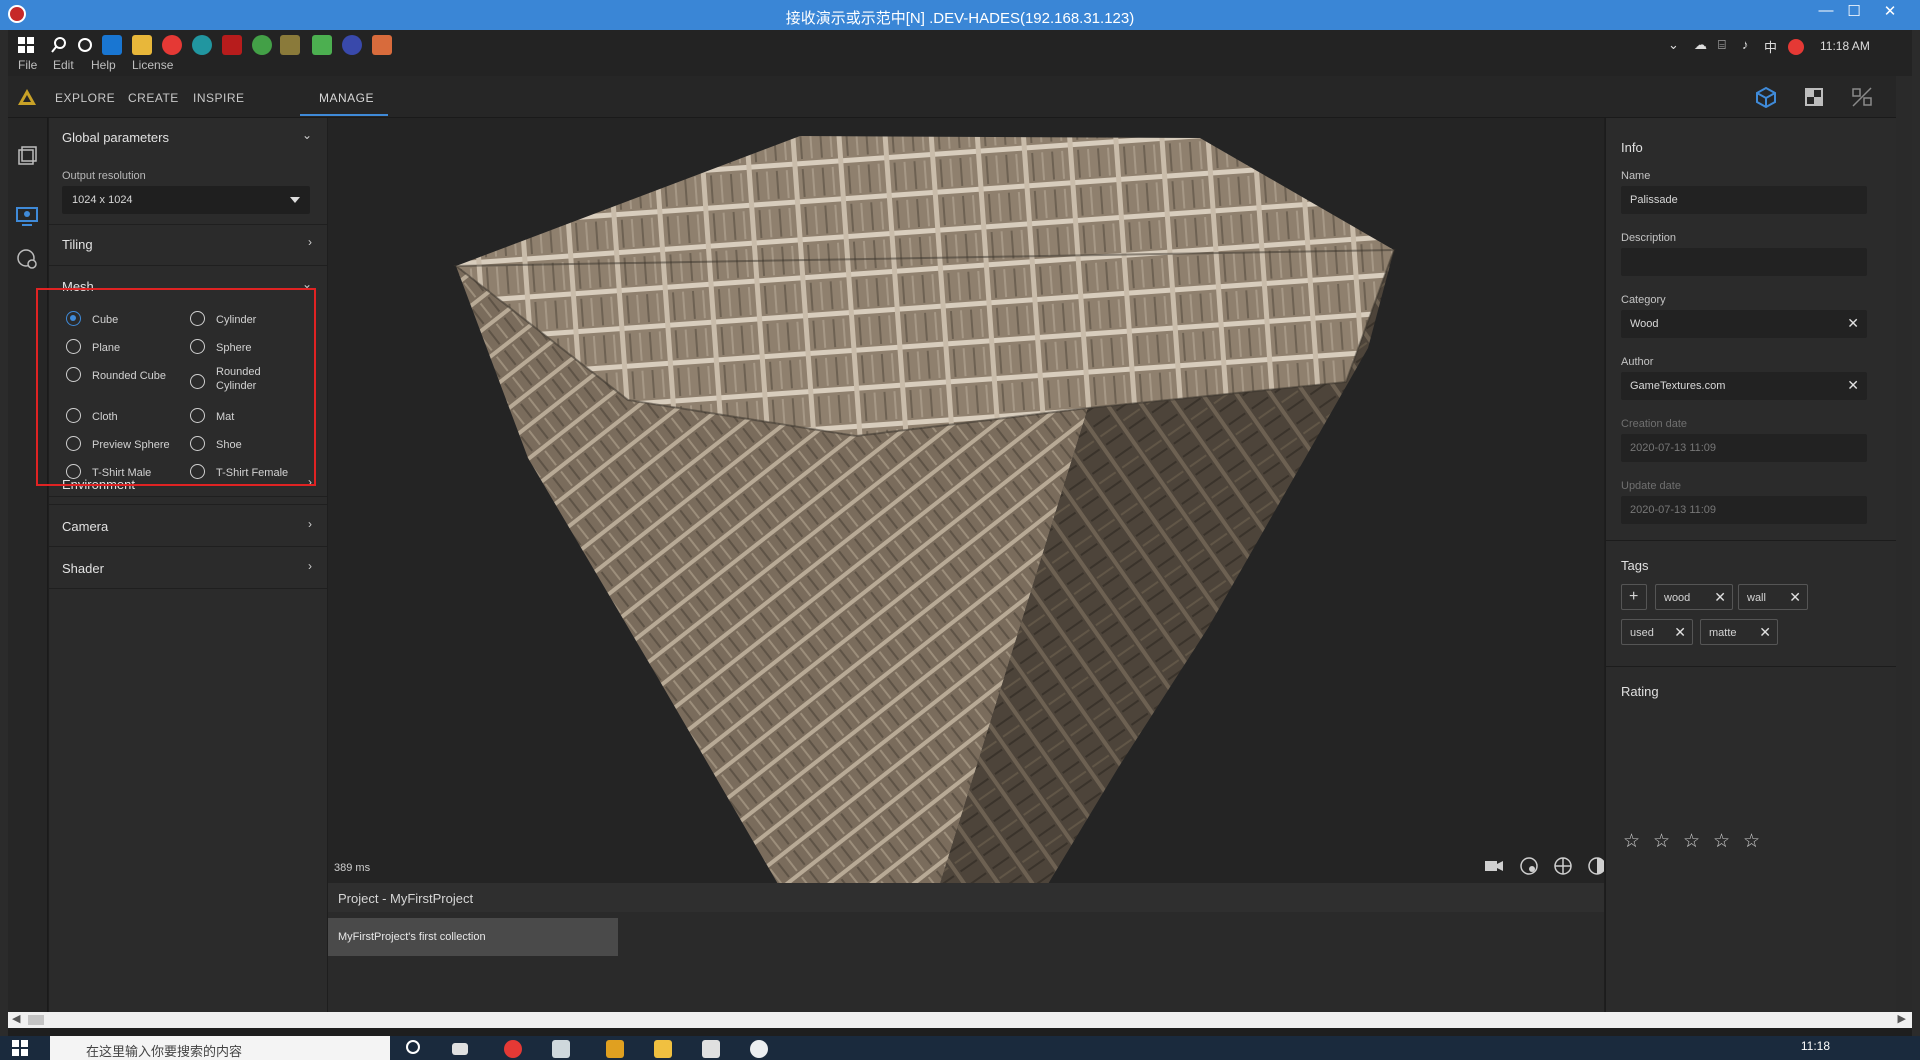 Image resolution: width=1920 pixels, height=1060 pixels. What do you see at coordinates (1654, 424) in the screenshot?
I see `creation-date-label: Creation date` at bounding box center [1654, 424].